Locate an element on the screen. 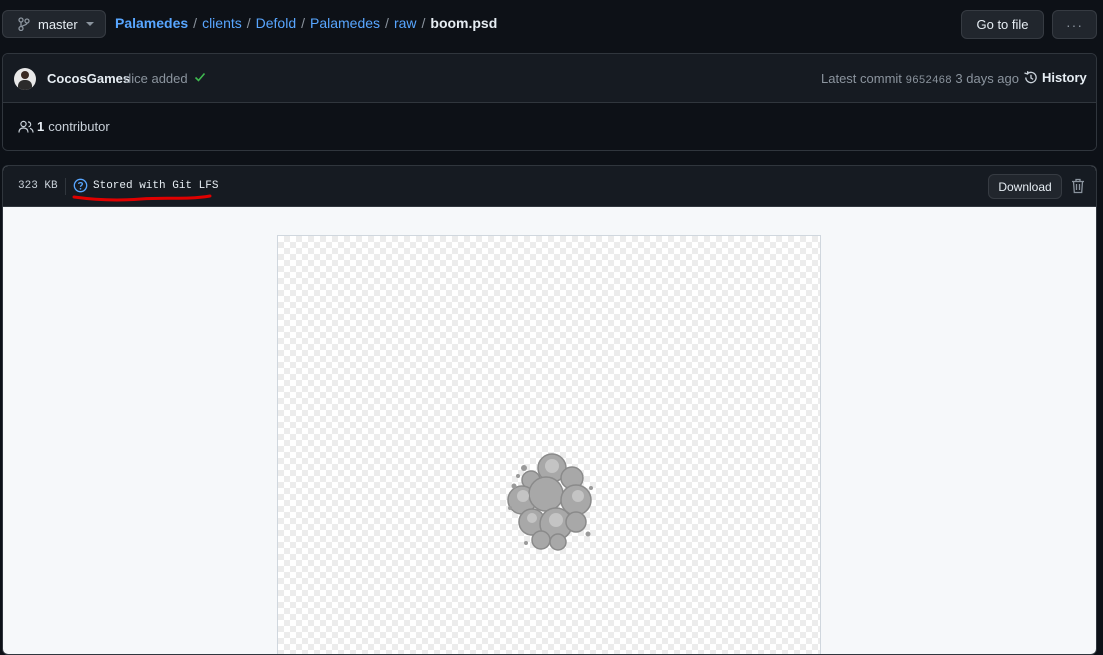  people-icon is located at coordinates (26, 126).